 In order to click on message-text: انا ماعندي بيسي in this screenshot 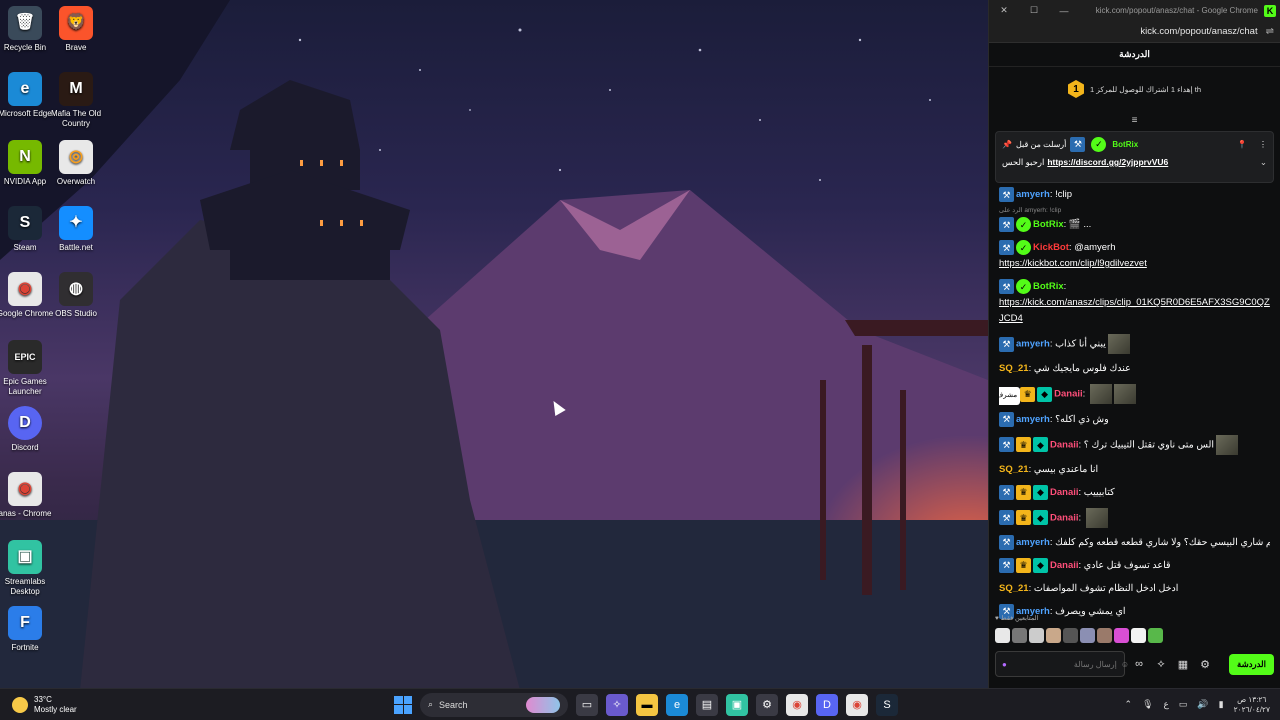, I will do `click(1066, 469)`.